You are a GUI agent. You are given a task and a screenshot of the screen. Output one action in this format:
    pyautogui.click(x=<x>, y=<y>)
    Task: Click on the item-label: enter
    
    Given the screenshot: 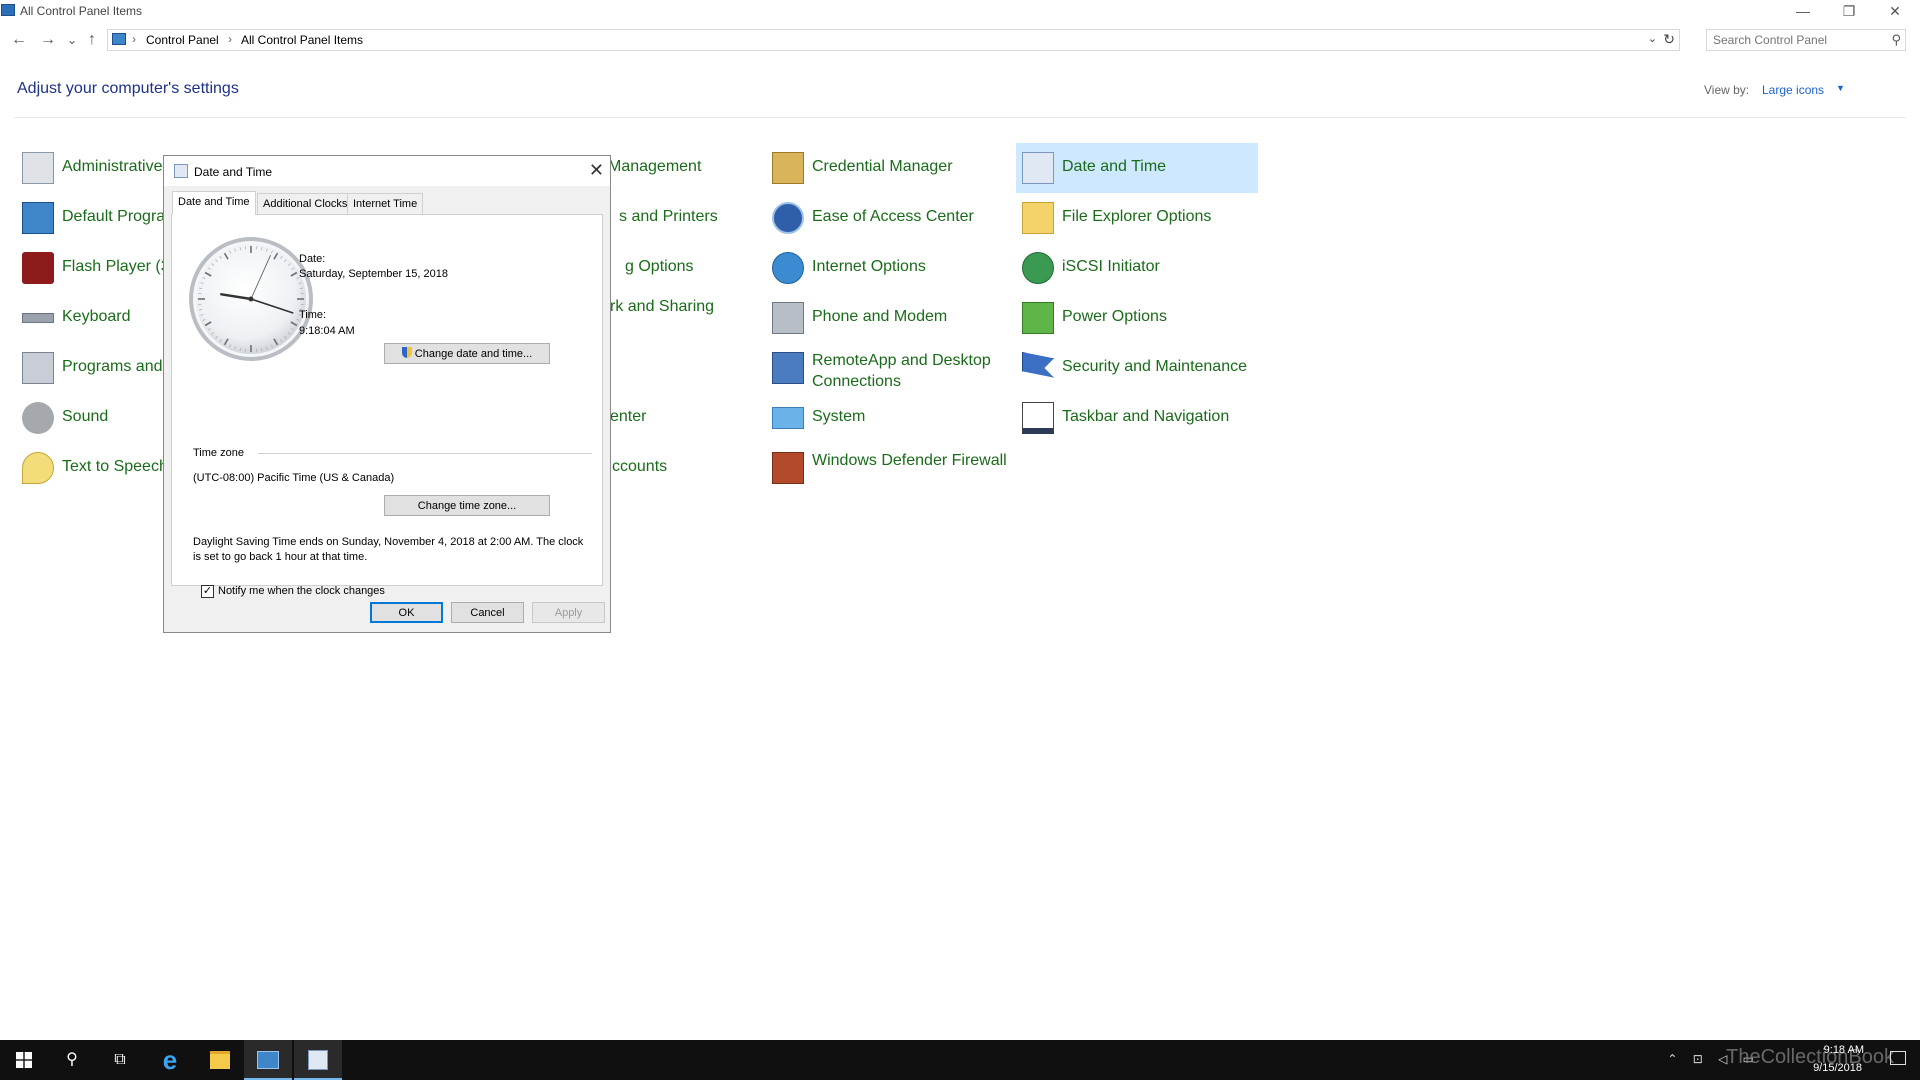 What is the action you would take?
    pyautogui.click(x=628, y=416)
    